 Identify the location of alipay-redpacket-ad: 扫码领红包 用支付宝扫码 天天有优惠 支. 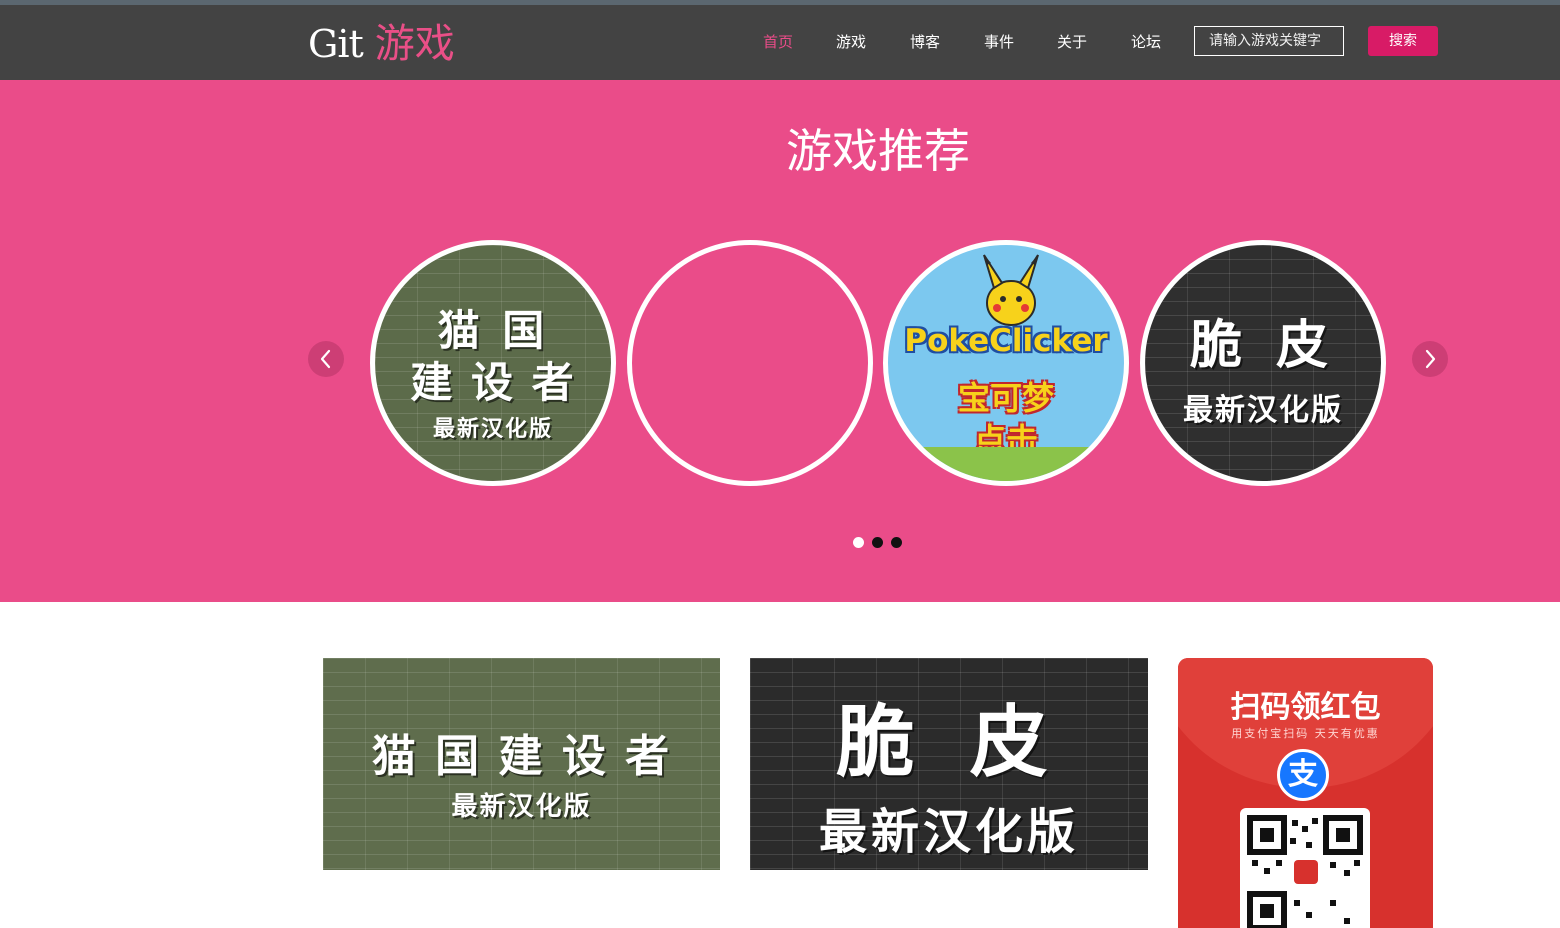
(1305, 793).